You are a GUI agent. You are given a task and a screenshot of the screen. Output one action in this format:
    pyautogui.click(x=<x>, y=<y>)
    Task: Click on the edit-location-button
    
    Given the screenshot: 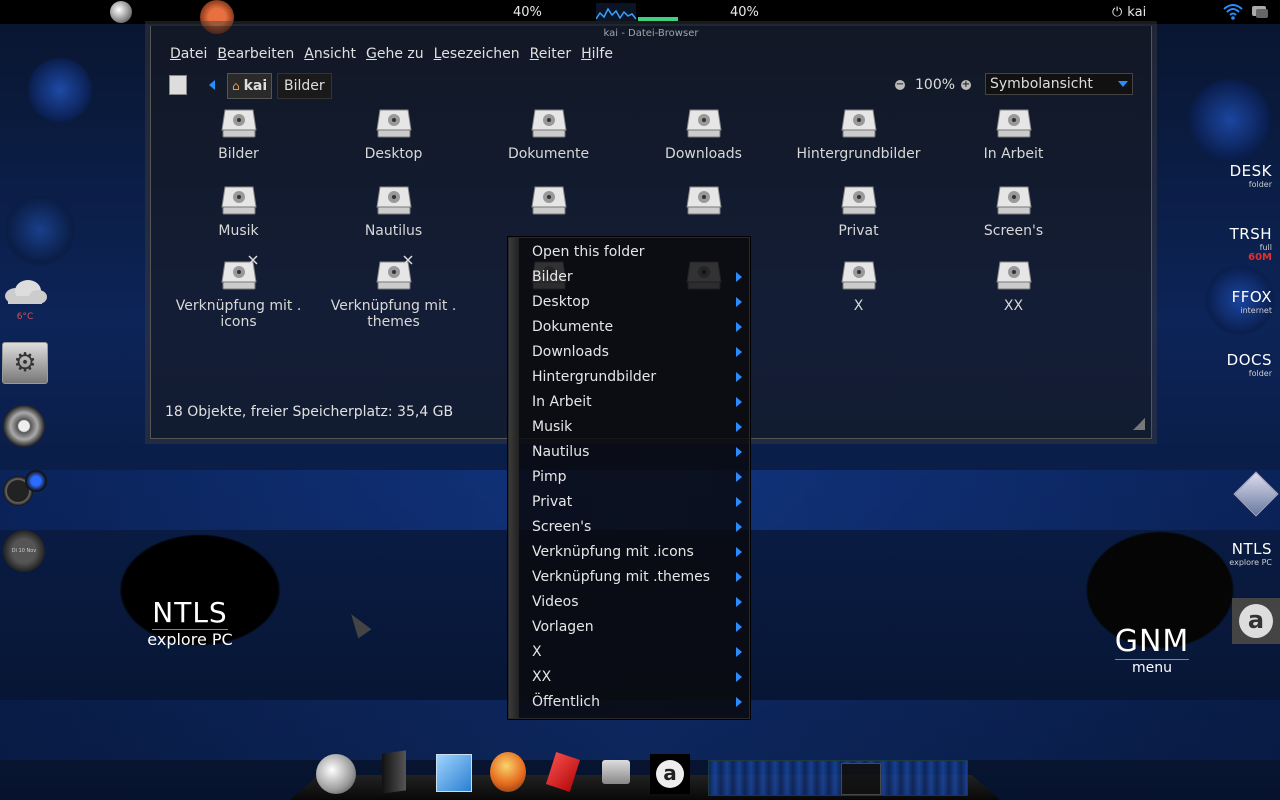 What is the action you would take?
    pyautogui.click(x=178, y=85)
    